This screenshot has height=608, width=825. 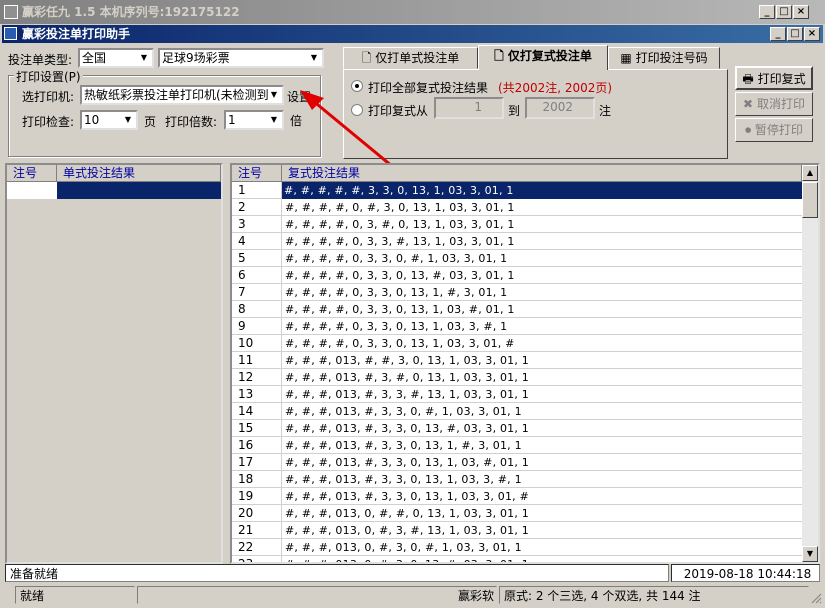 I want to click on lottery-game-select: 足球9场彩票 ▼, so click(x=241, y=58).